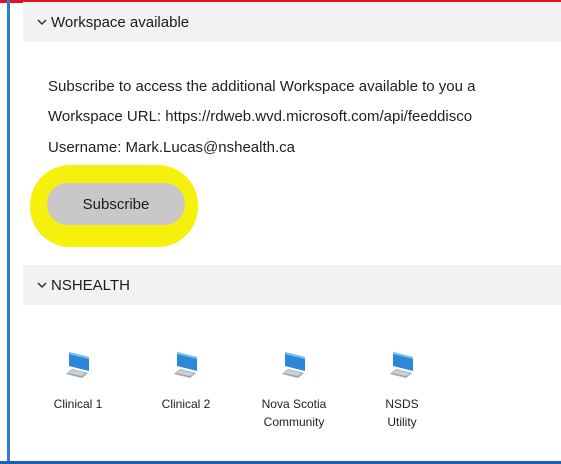 This screenshot has width=561, height=464. Describe the element at coordinates (116, 204) in the screenshot. I see `subscribe-button: Subscribe` at that location.